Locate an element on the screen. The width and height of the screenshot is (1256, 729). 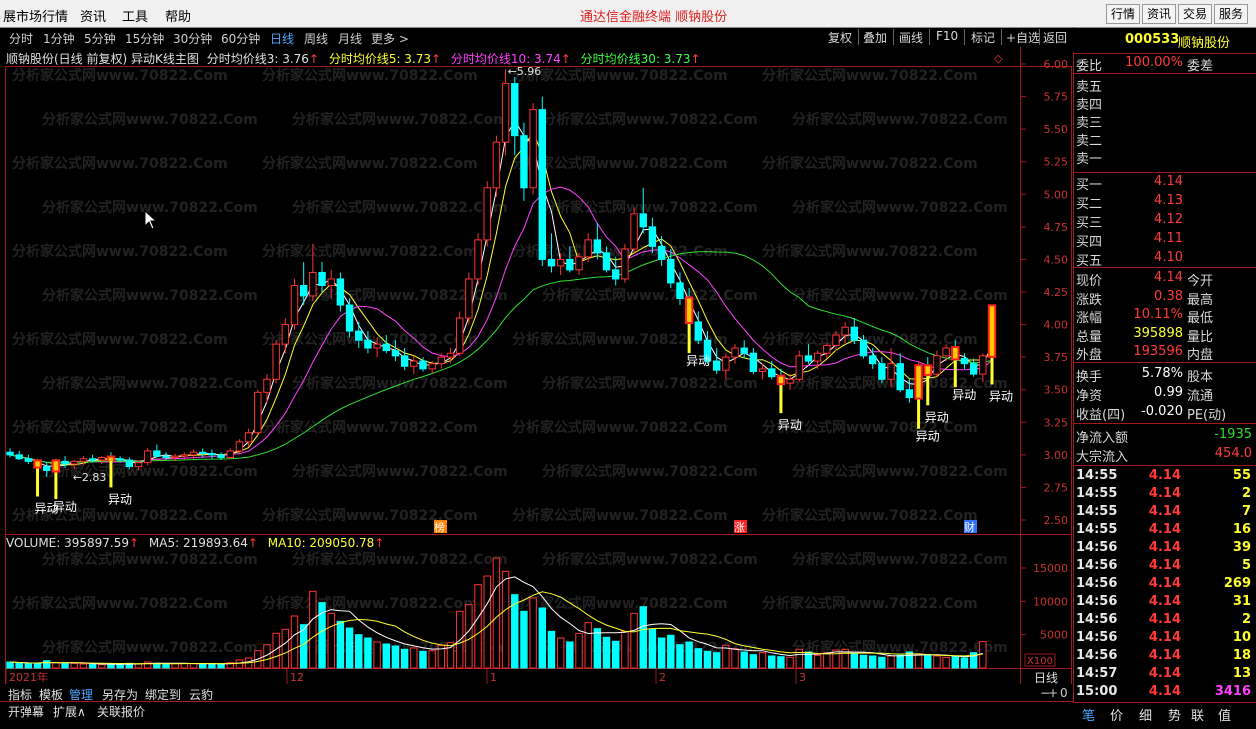
tick-volume: 7 is located at coordinates (1246, 511).